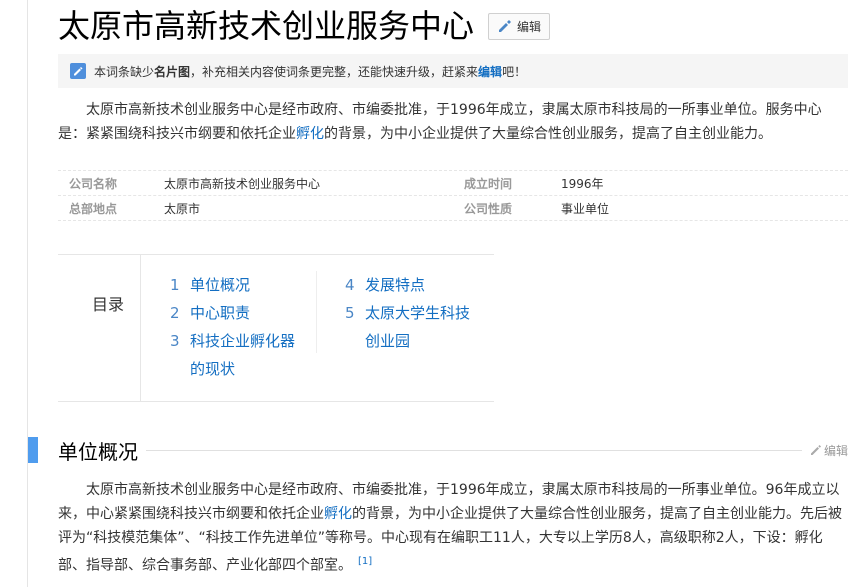 The width and height of the screenshot is (861, 587). What do you see at coordinates (365, 561) in the screenshot?
I see `reference-link: [1]` at bounding box center [365, 561].